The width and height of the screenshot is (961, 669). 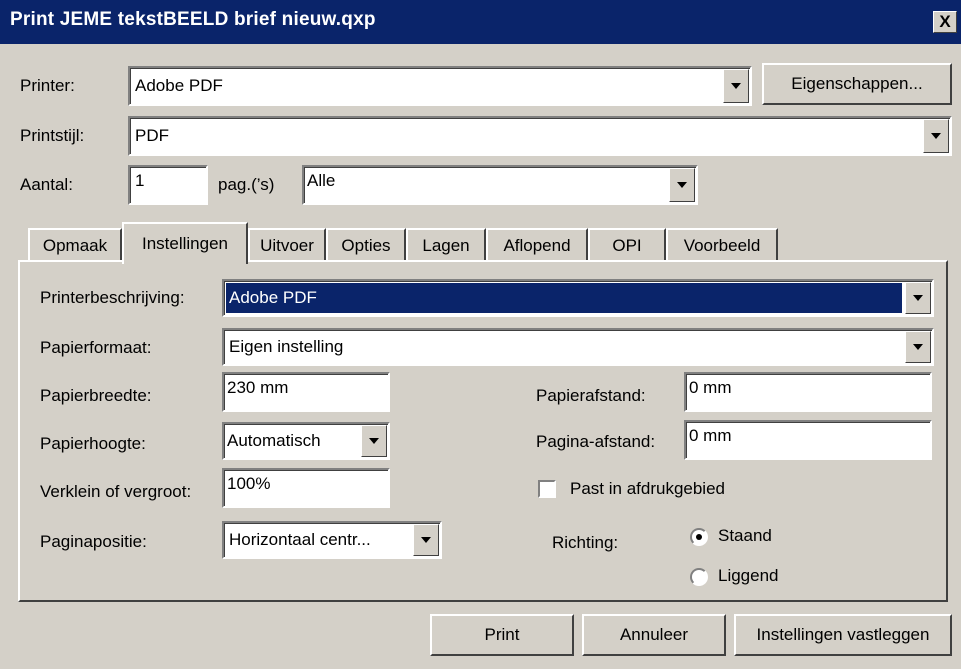 I want to click on paper-width-input: 230 mm, so click(x=306, y=392).